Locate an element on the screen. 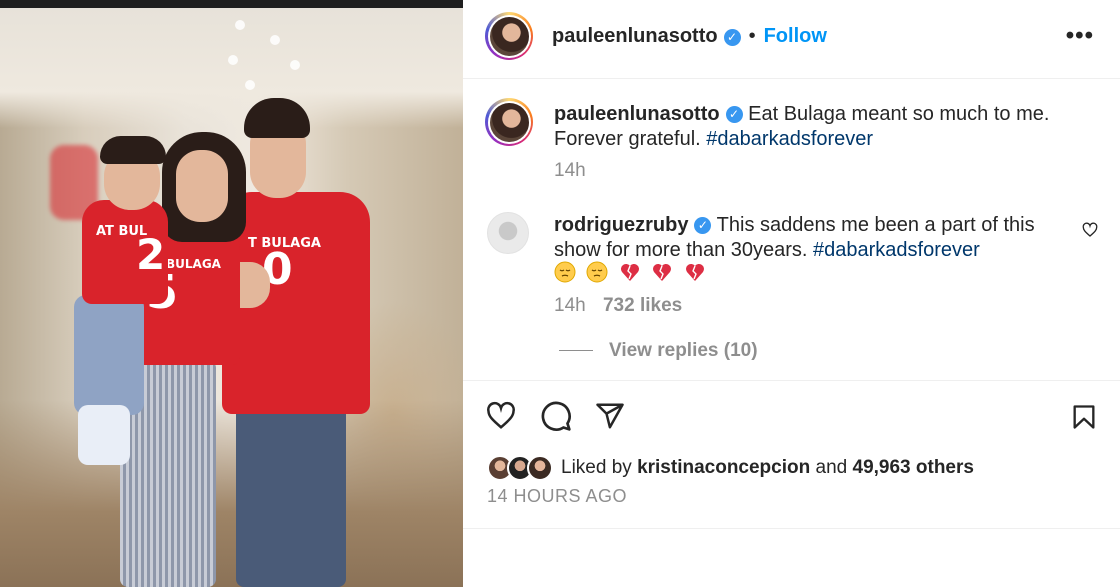  likes-user: kristinaconcepcion is located at coordinates (723, 467).